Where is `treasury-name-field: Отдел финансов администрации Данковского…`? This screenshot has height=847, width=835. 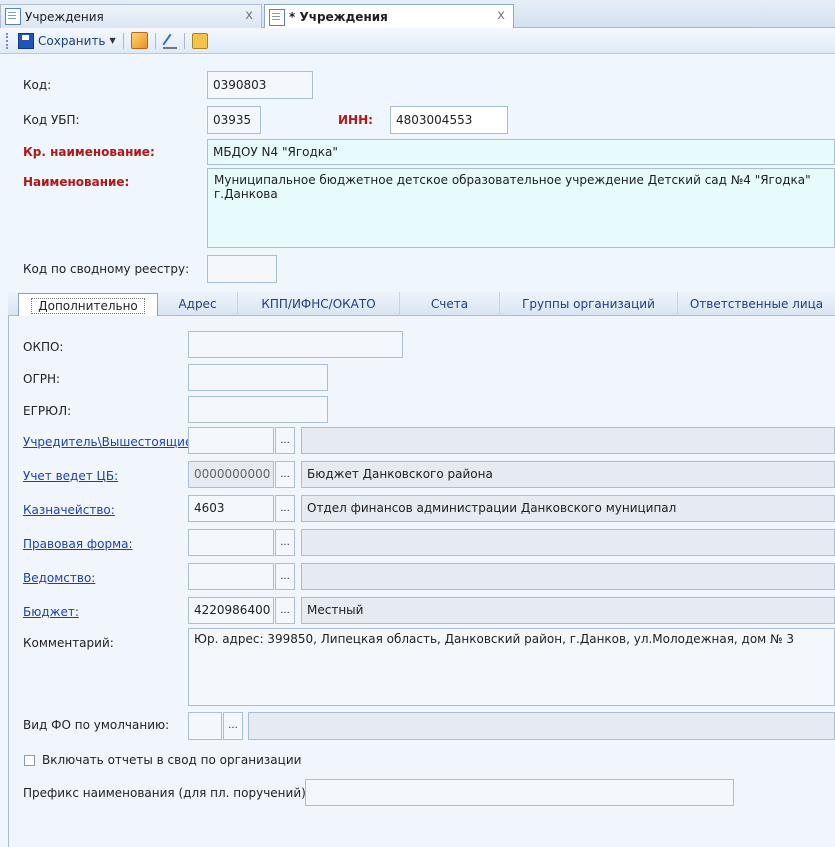
treasury-name-field: Отдел финансов администрации Данковского… is located at coordinates (568, 508).